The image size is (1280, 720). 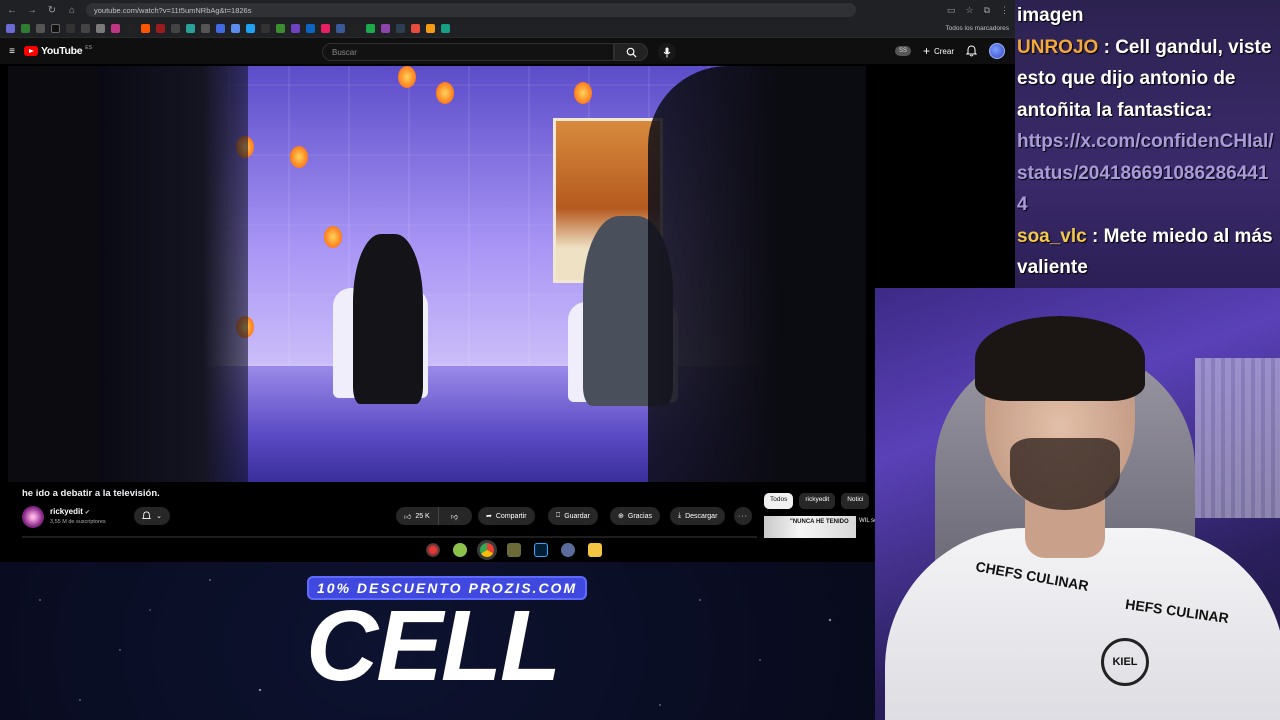 What do you see at coordinates (32, 10) in the screenshot?
I see `forward-icon: →` at bounding box center [32, 10].